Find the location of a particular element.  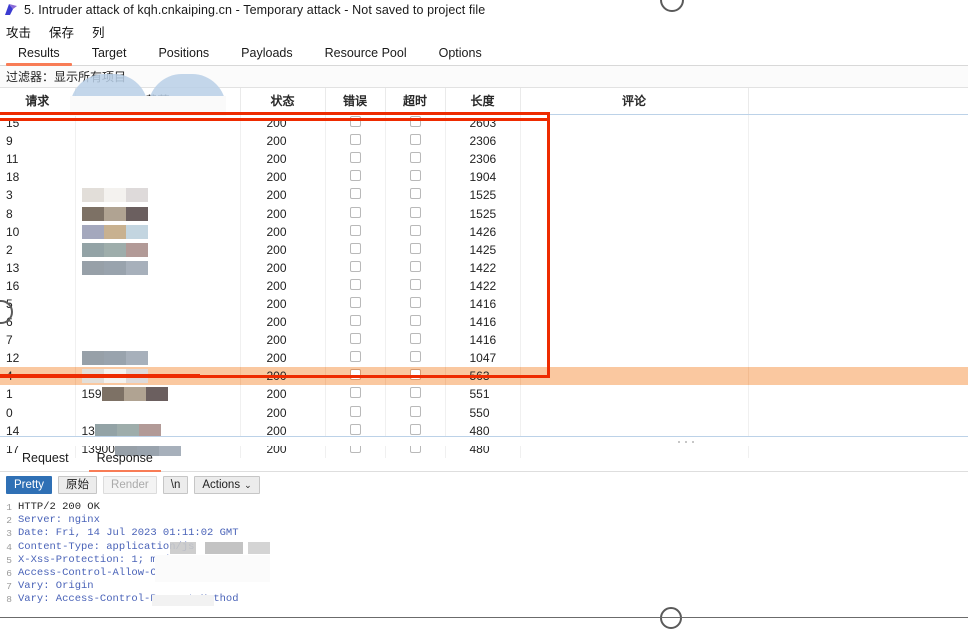

table-row: 13 200 1422 is located at coordinates (484, 267).